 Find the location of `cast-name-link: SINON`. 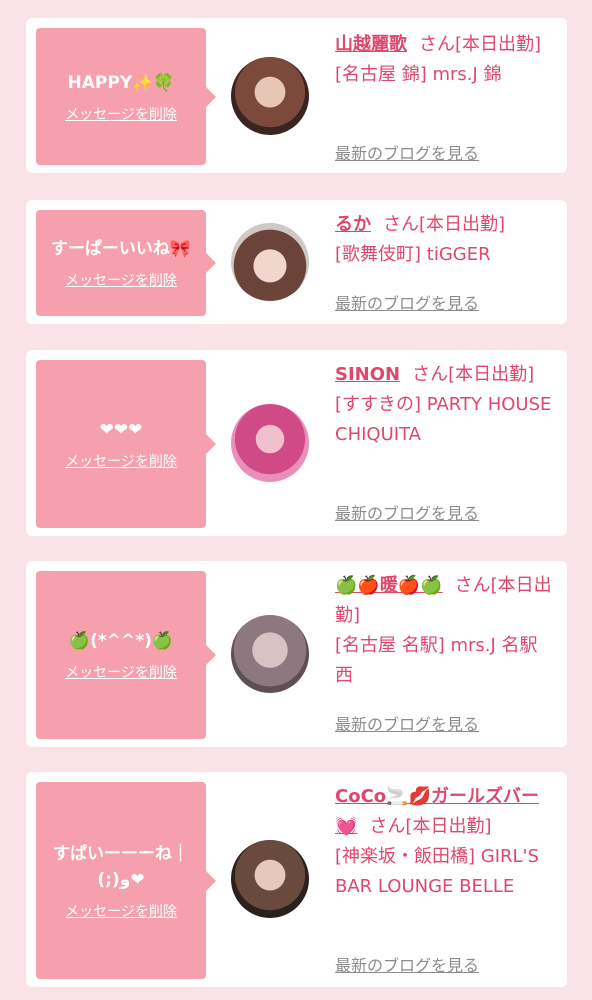

cast-name-link: SINON is located at coordinates (367, 374).